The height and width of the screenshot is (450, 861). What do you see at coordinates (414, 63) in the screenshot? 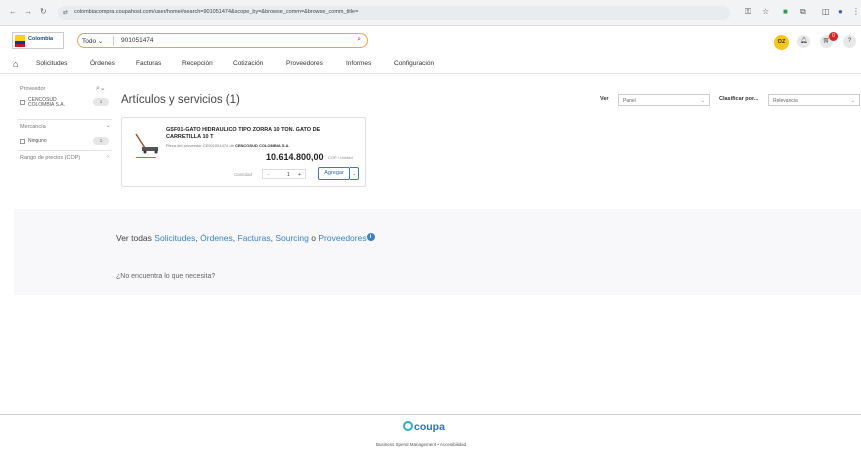
I see `nav-configuracion: Configuración` at bounding box center [414, 63].